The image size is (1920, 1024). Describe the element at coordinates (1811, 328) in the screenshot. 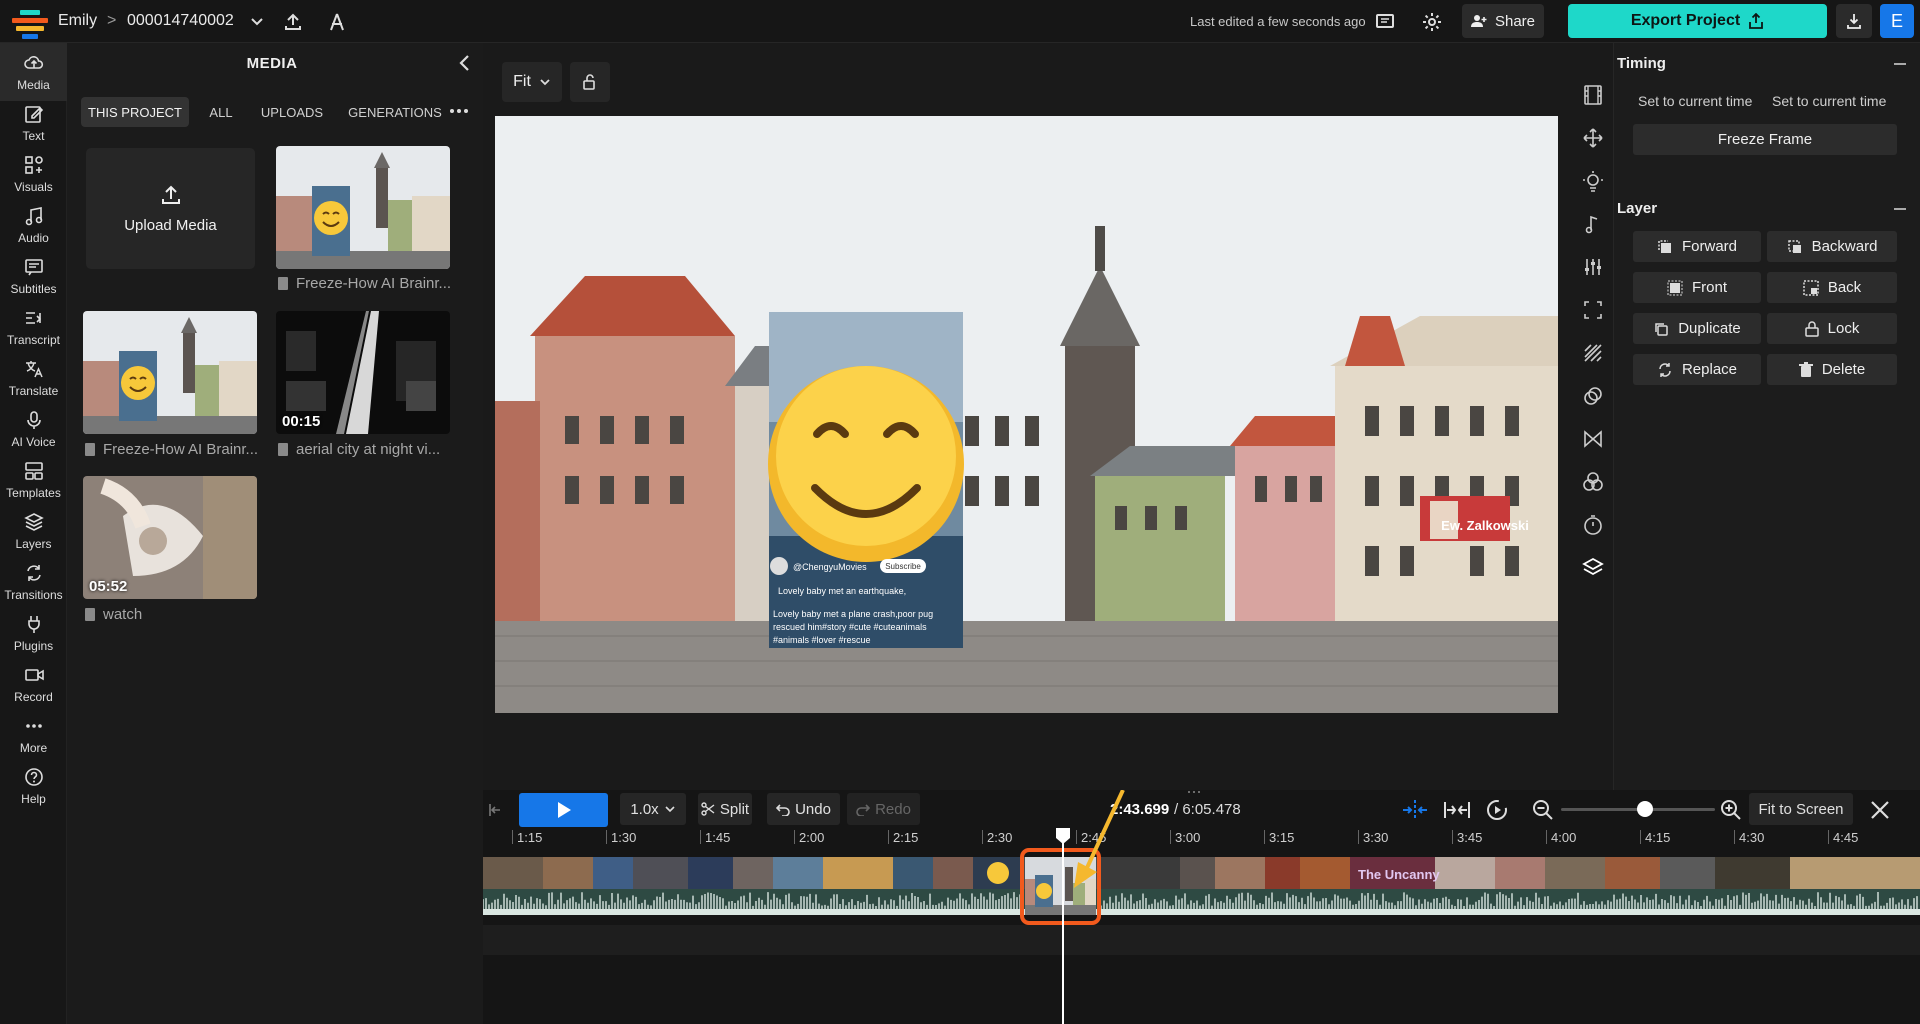

I see `lock-icon` at that location.